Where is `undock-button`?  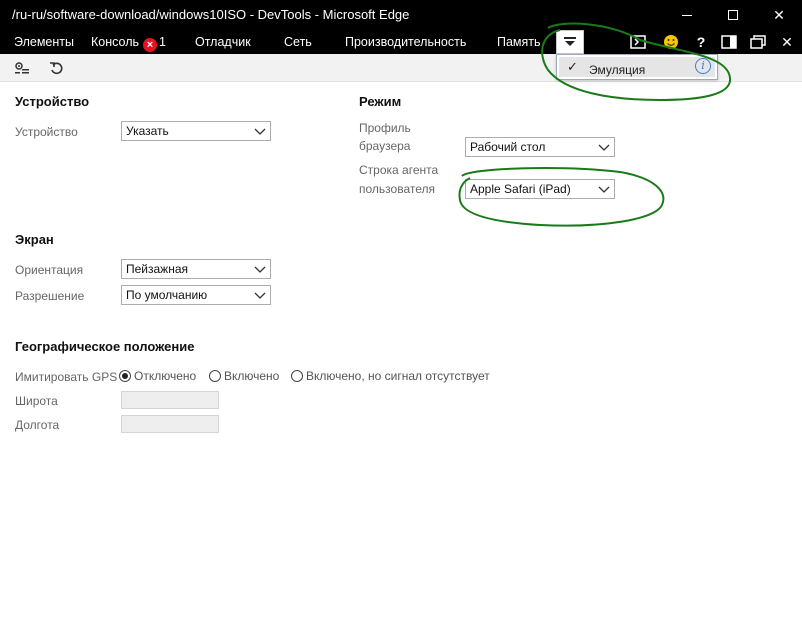
undock-button is located at coordinates (758, 42).